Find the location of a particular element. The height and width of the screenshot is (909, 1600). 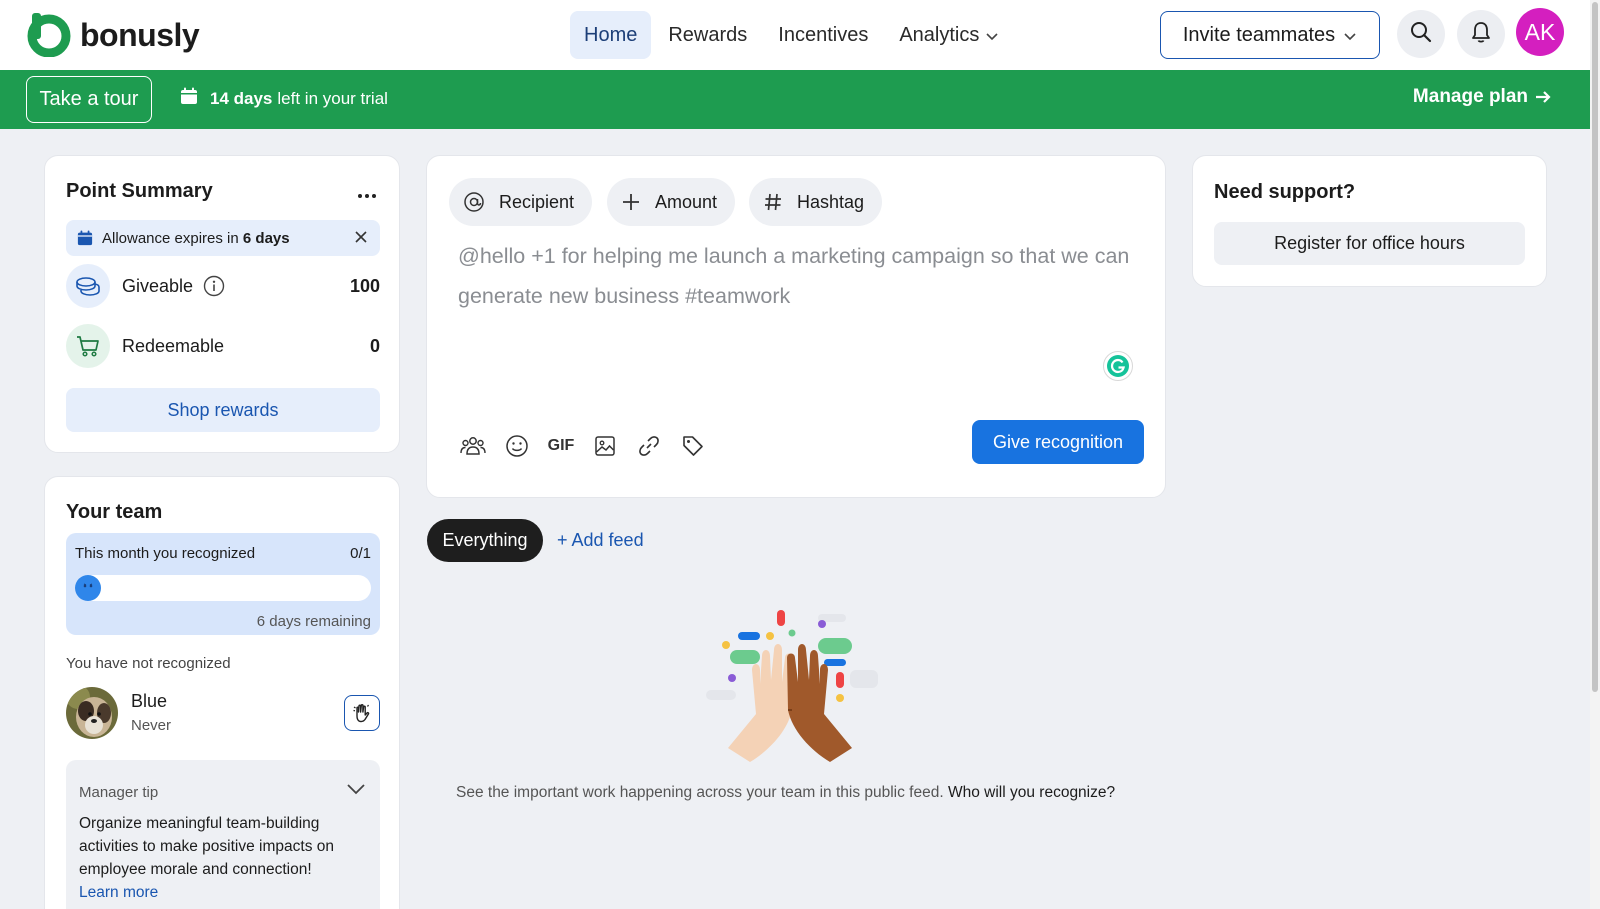

allowance-notice: Allowance expires in 6 days is located at coordinates (223, 238).